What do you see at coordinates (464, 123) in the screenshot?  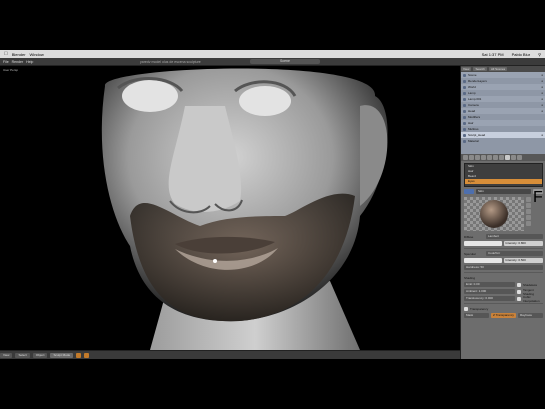 I see `particles-icon` at bounding box center [464, 123].